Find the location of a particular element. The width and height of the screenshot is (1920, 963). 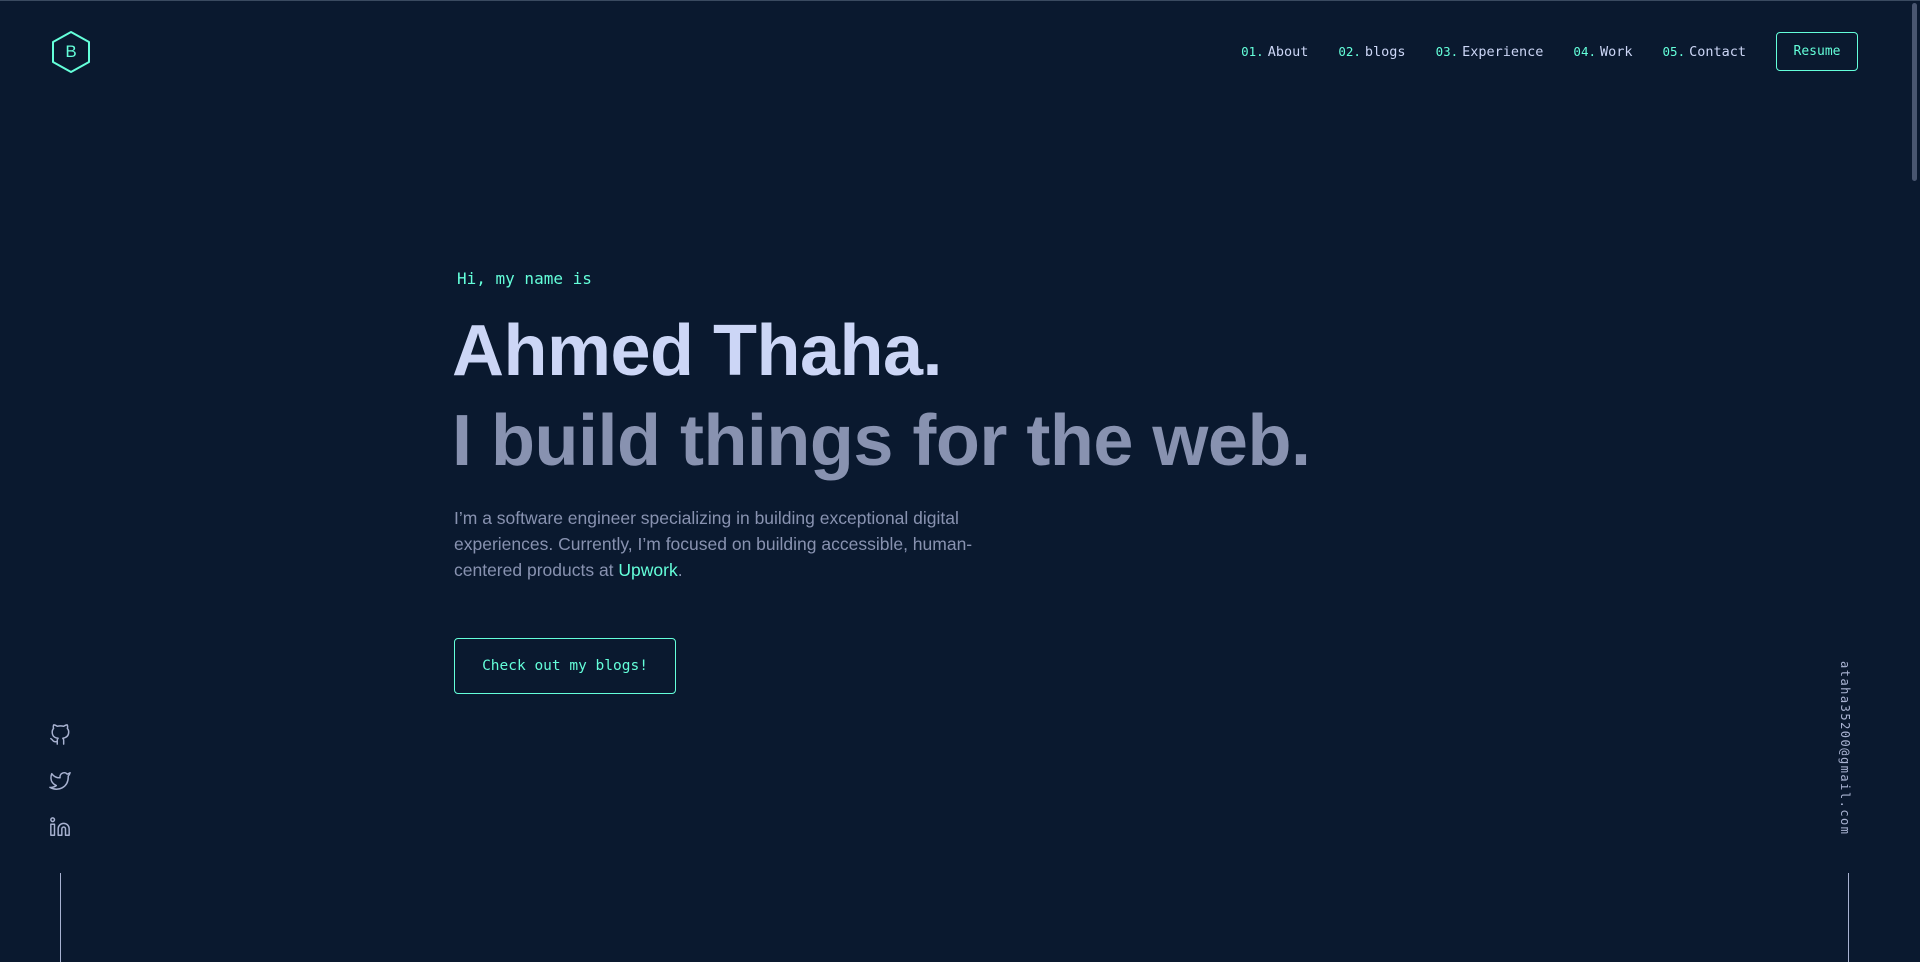

nav-number: 04. is located at coordinates (1584, 51).